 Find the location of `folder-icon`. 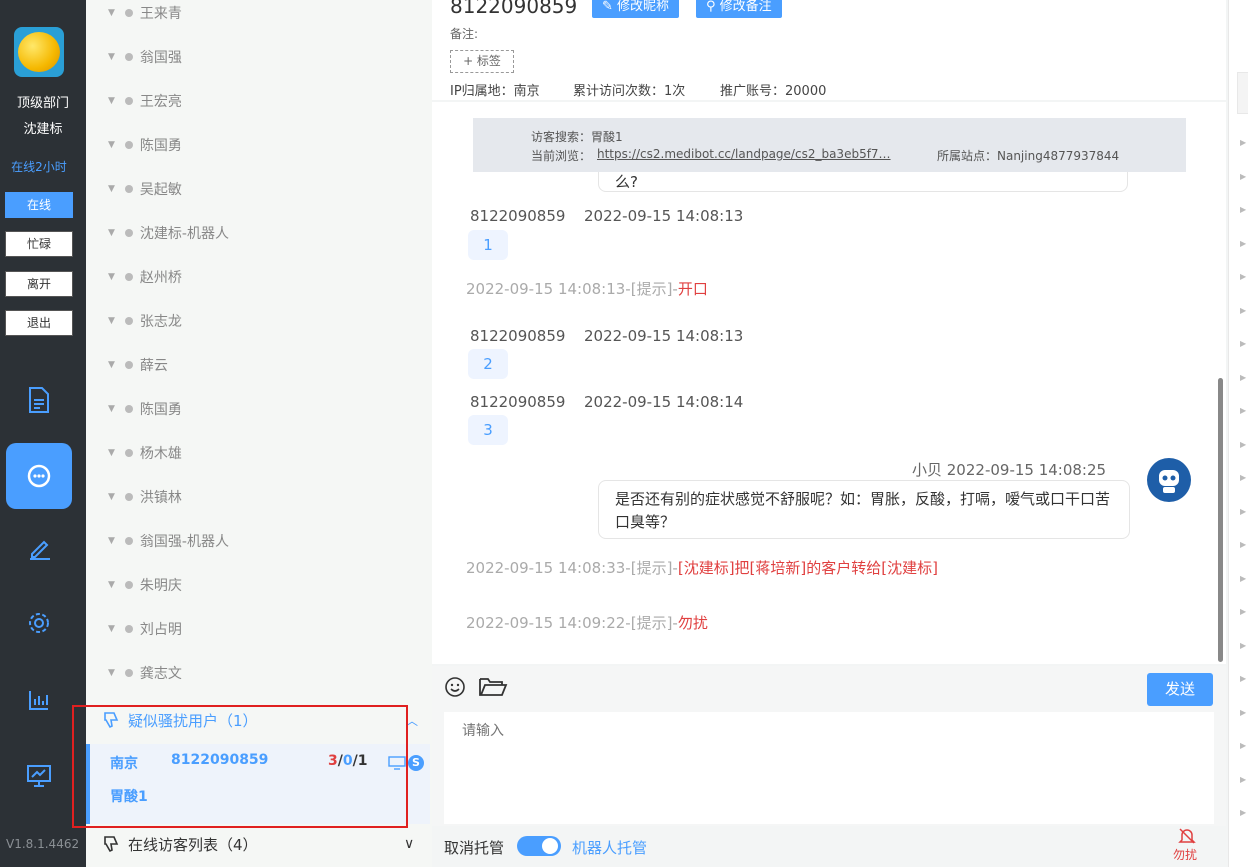

folder-icon is located at coordinates (493, 689).